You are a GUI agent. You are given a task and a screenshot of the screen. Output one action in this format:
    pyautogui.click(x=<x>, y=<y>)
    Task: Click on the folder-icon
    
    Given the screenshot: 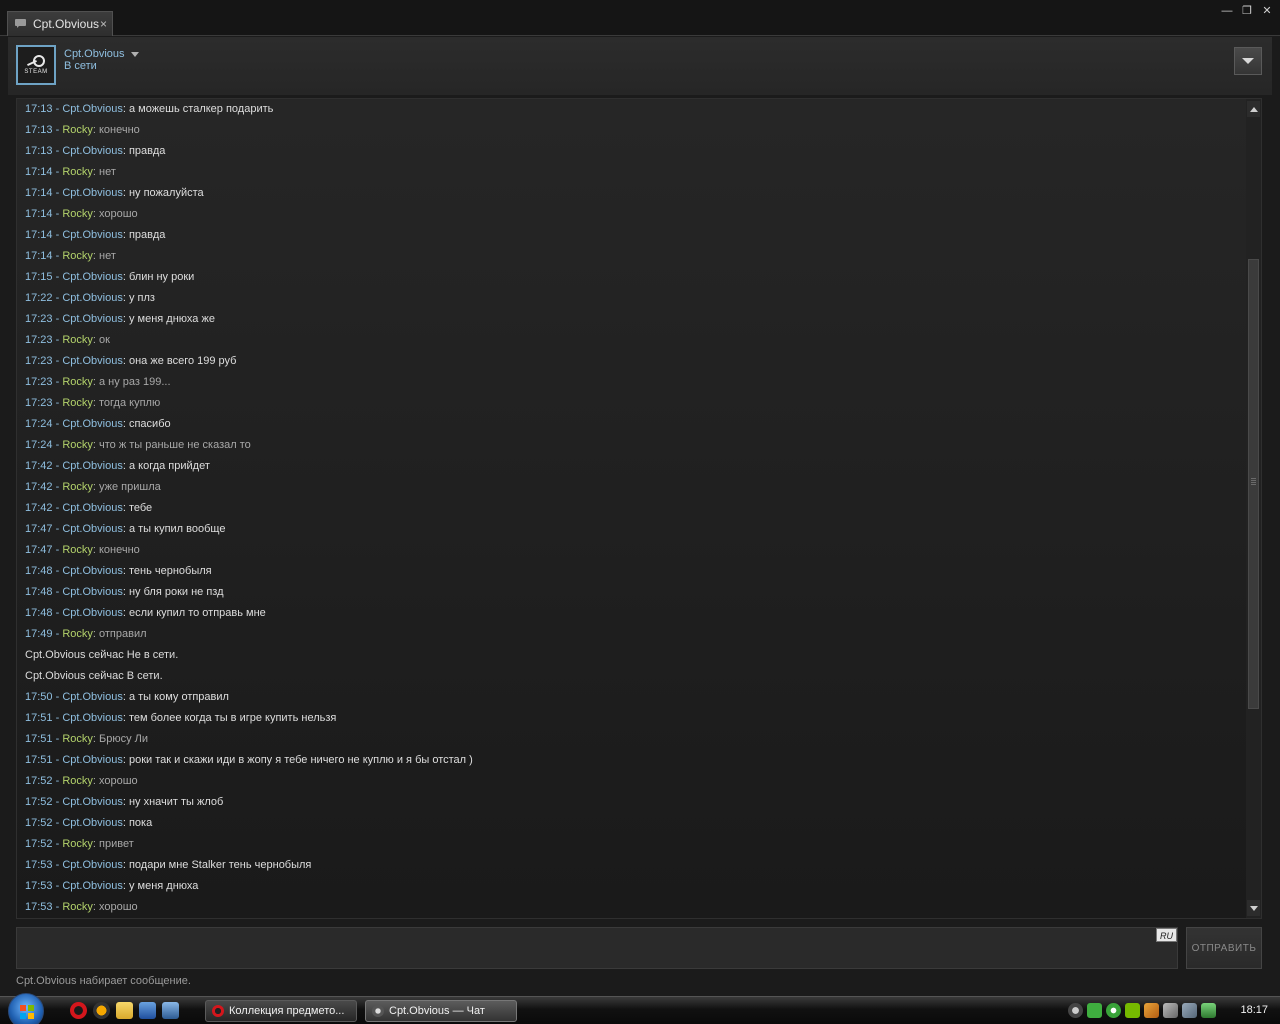 What is the action you would take?
    pyautogui.click(x=124, y=1010)
    